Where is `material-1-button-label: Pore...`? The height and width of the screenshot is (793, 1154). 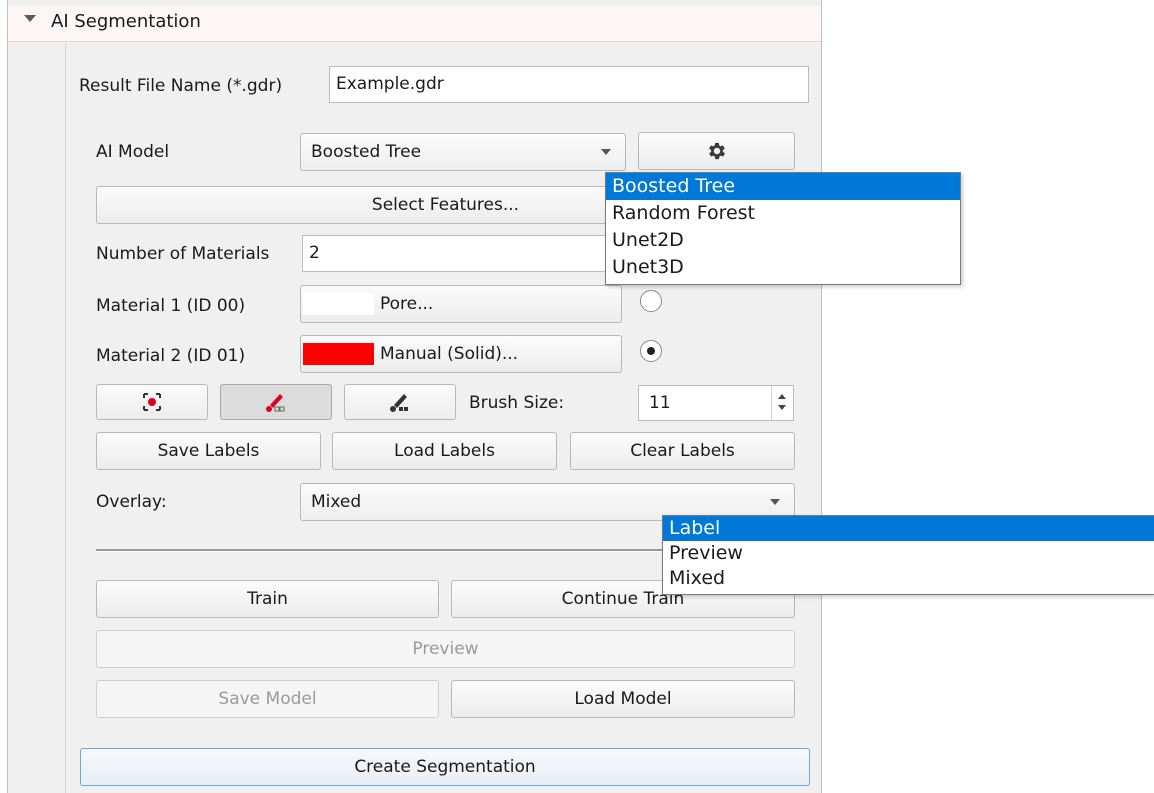 material-1-button-label: Pore... is located at coordinates (407, 304).